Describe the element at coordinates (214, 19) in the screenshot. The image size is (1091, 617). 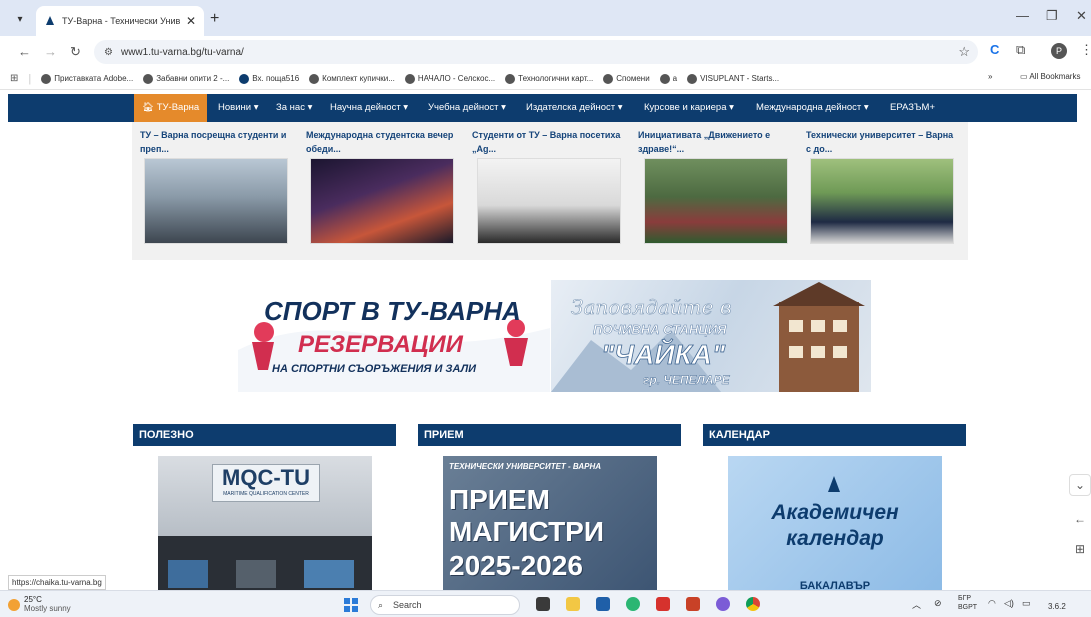
I see `new-tab-button: +` at that location.